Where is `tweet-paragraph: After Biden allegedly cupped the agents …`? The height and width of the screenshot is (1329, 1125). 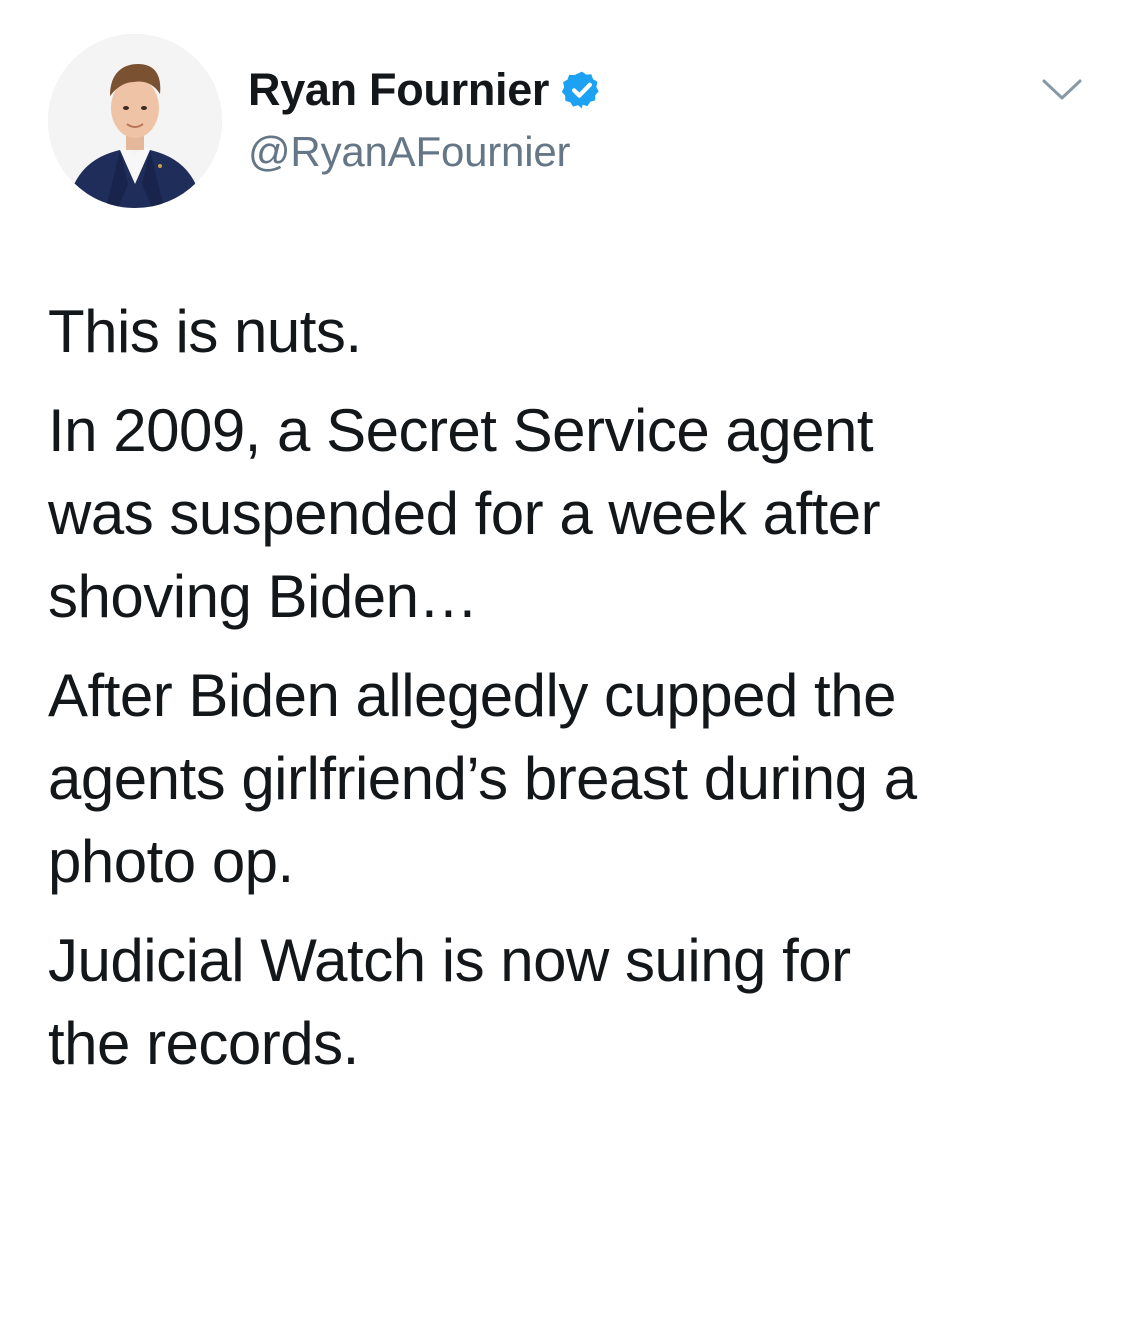 tweet-paragraph: After Biden allegedly cupped the agents … is located at coordinates (482, 778).